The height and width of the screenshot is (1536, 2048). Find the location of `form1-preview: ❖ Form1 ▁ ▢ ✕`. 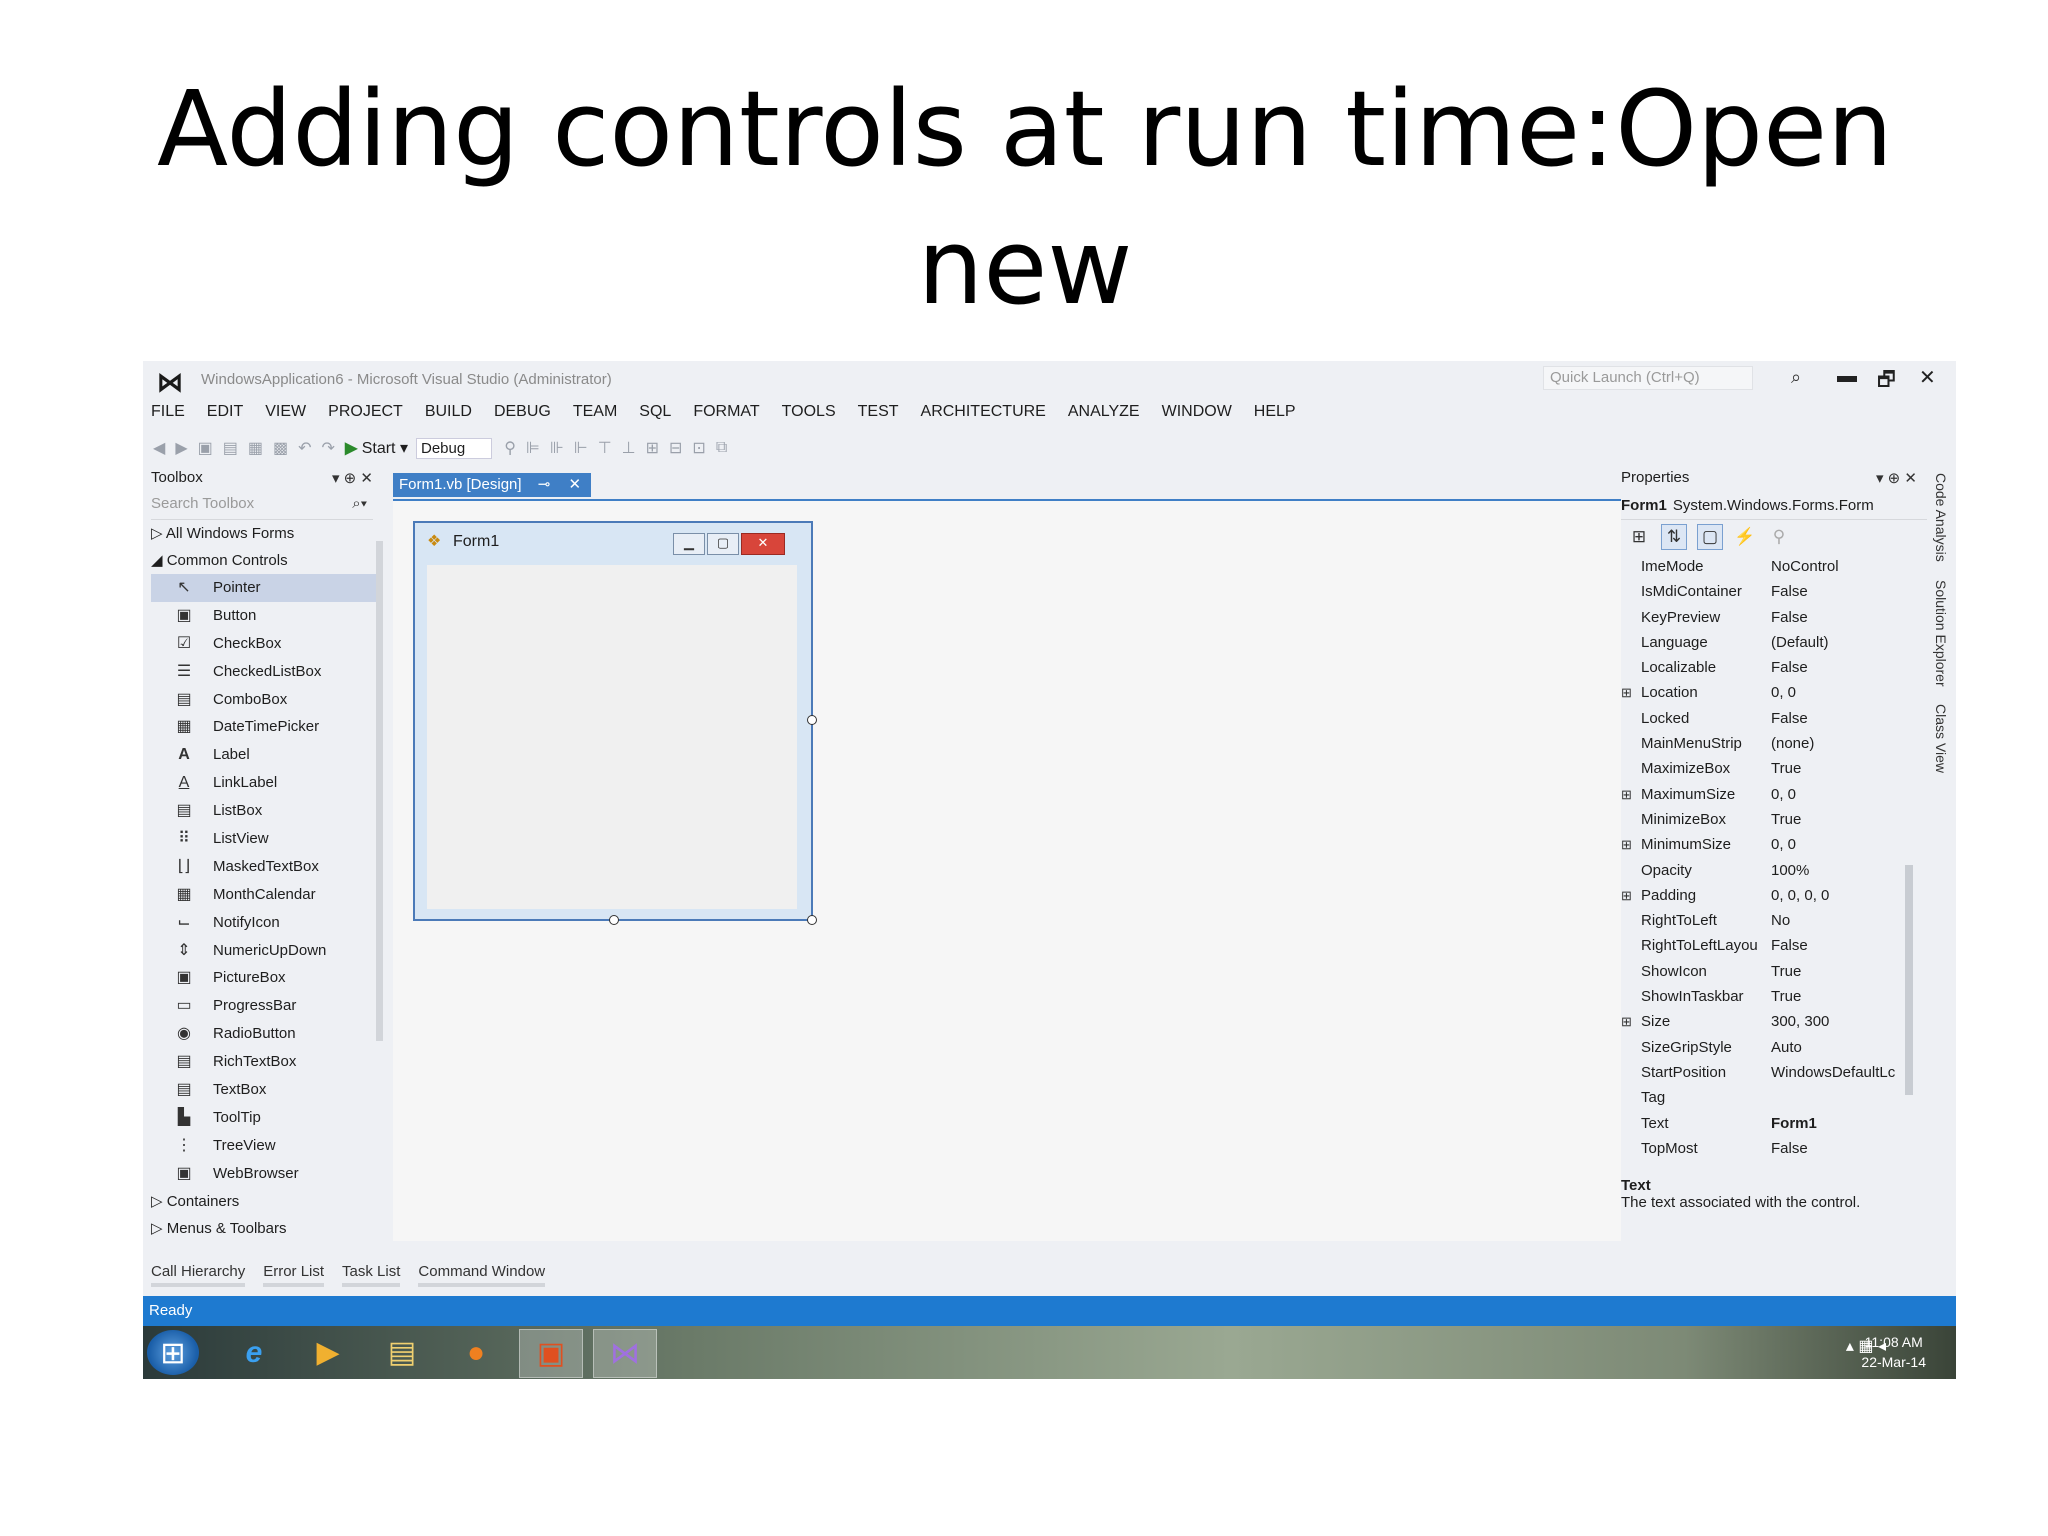

form1-preview: ❖ Form1 ▁ ▢ ✕ is located at coordinates (615, 723).